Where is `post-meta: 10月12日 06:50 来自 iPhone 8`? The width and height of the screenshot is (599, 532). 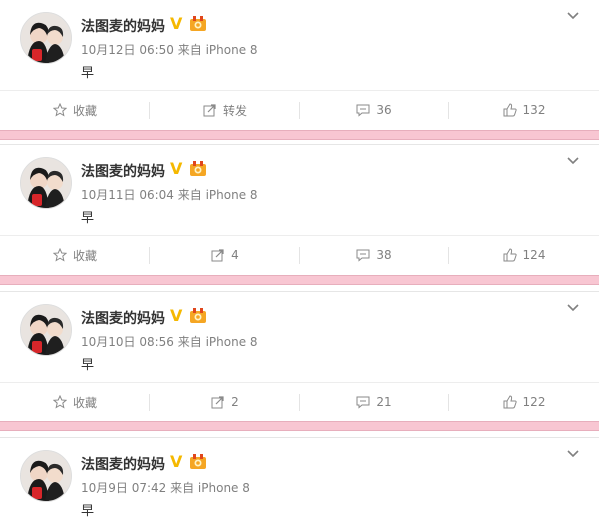
post-meta: 10月12日 06:50 来自 iPhone 8 is located at coordinates (169, 50).